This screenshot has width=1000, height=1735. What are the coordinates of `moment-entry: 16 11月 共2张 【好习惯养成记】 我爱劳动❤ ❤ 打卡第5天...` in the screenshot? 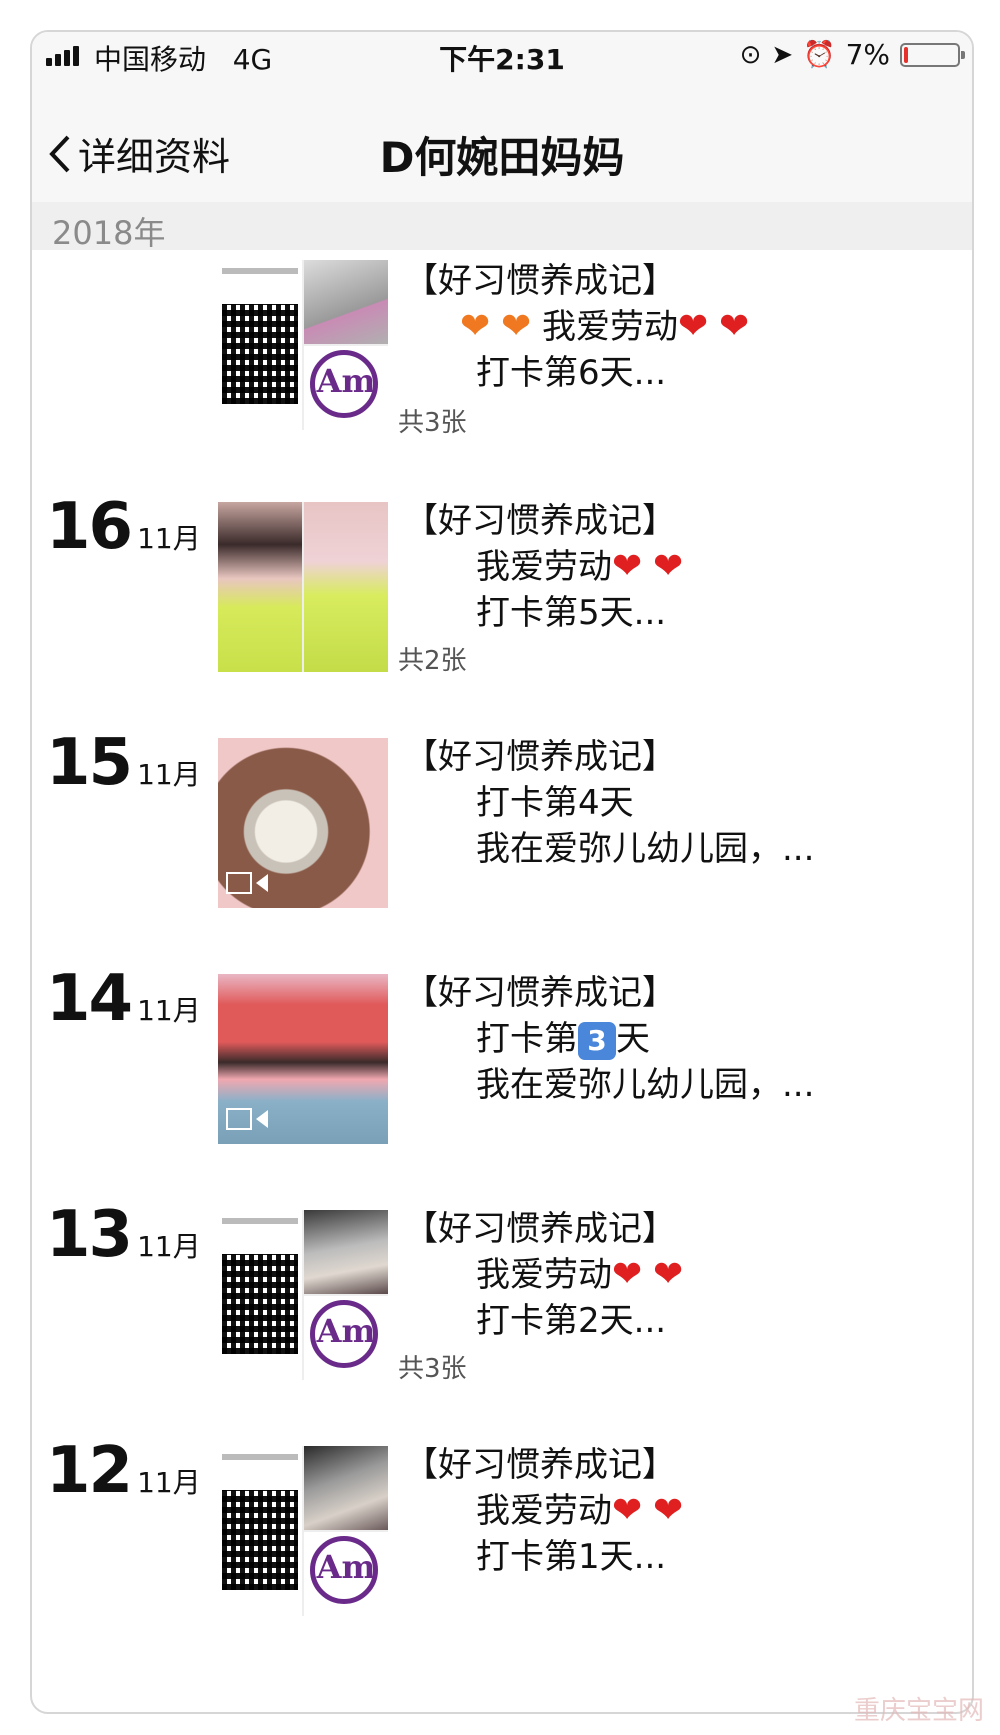 It's located at (502, 608).